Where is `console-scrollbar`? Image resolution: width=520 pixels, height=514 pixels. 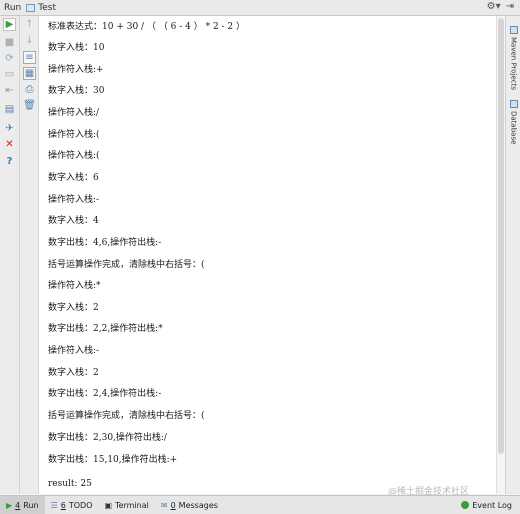 console-scrollbar is located at coordinates (500, 255).